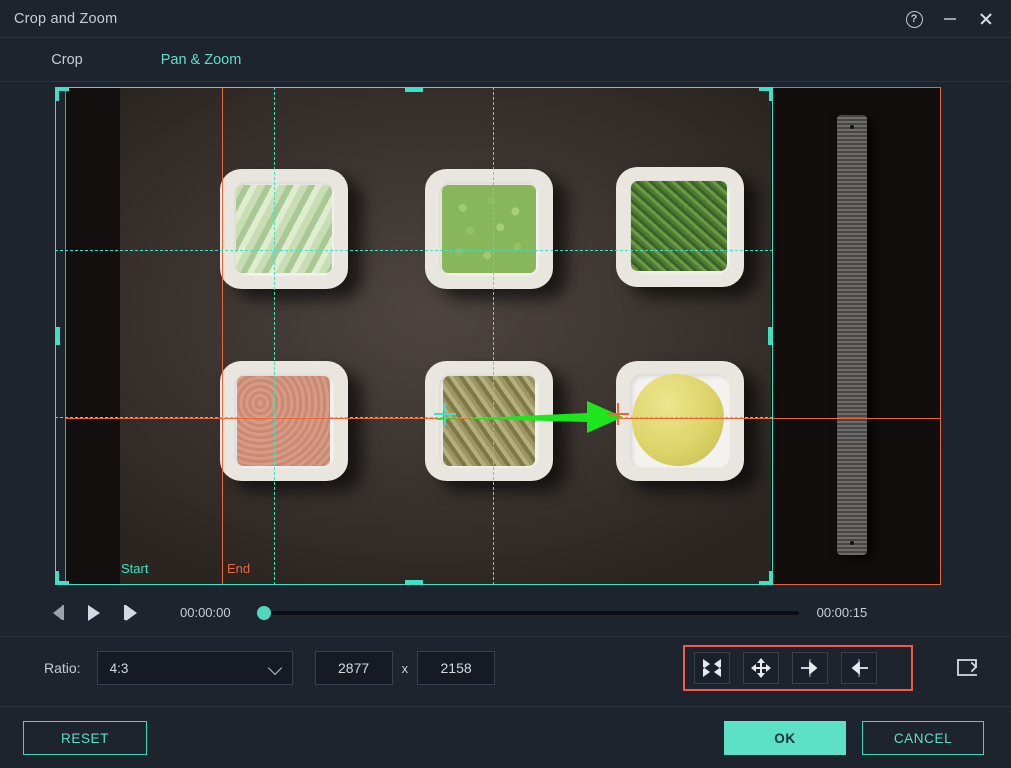  Describe the element at coordinates (66, 18) in the screenshot. I see `window-title: Crop and Zoom` at that location.